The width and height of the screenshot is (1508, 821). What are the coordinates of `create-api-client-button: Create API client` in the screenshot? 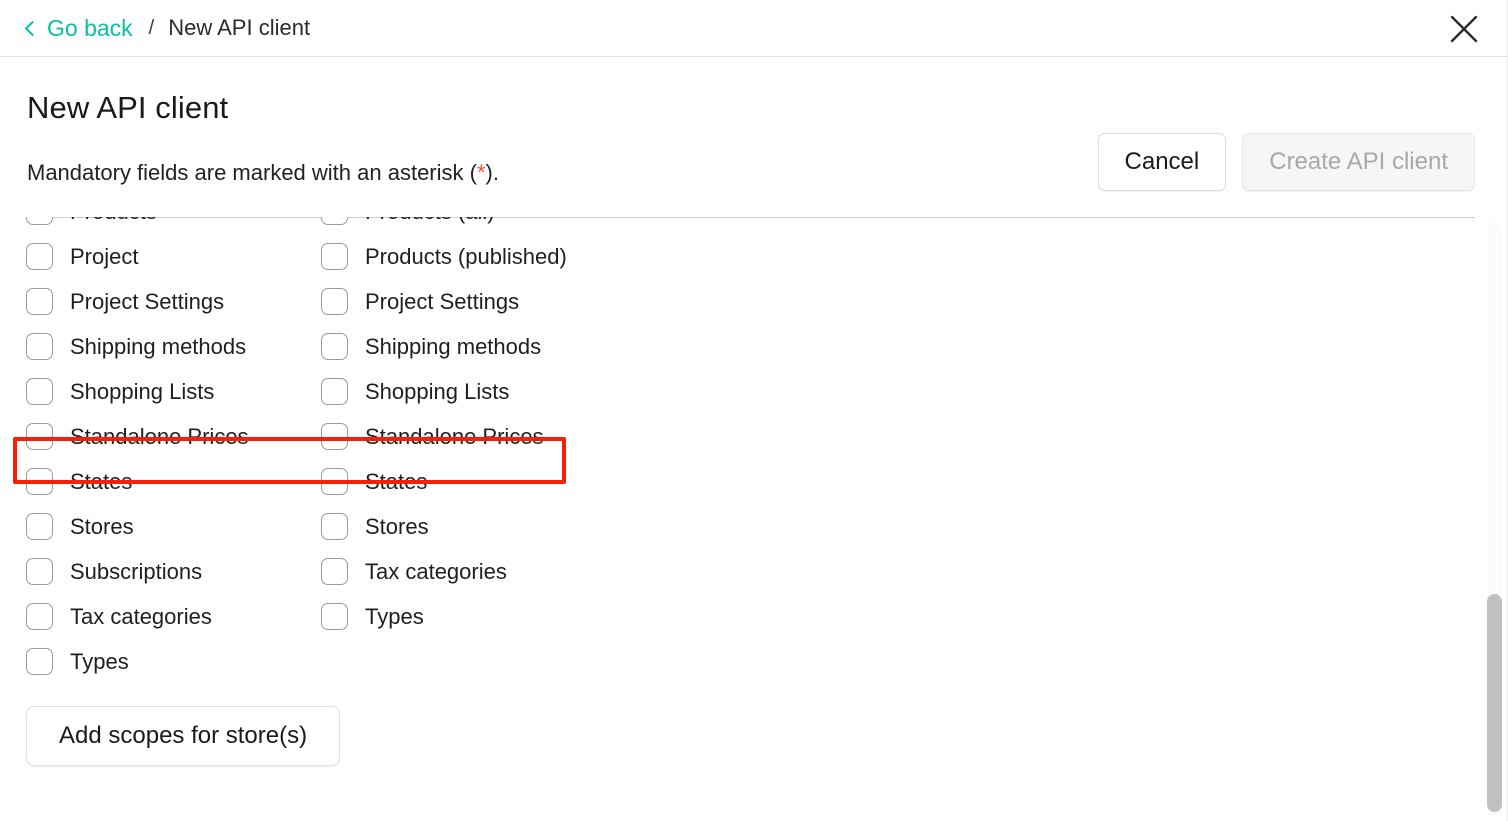 It's located at (1358, 162).